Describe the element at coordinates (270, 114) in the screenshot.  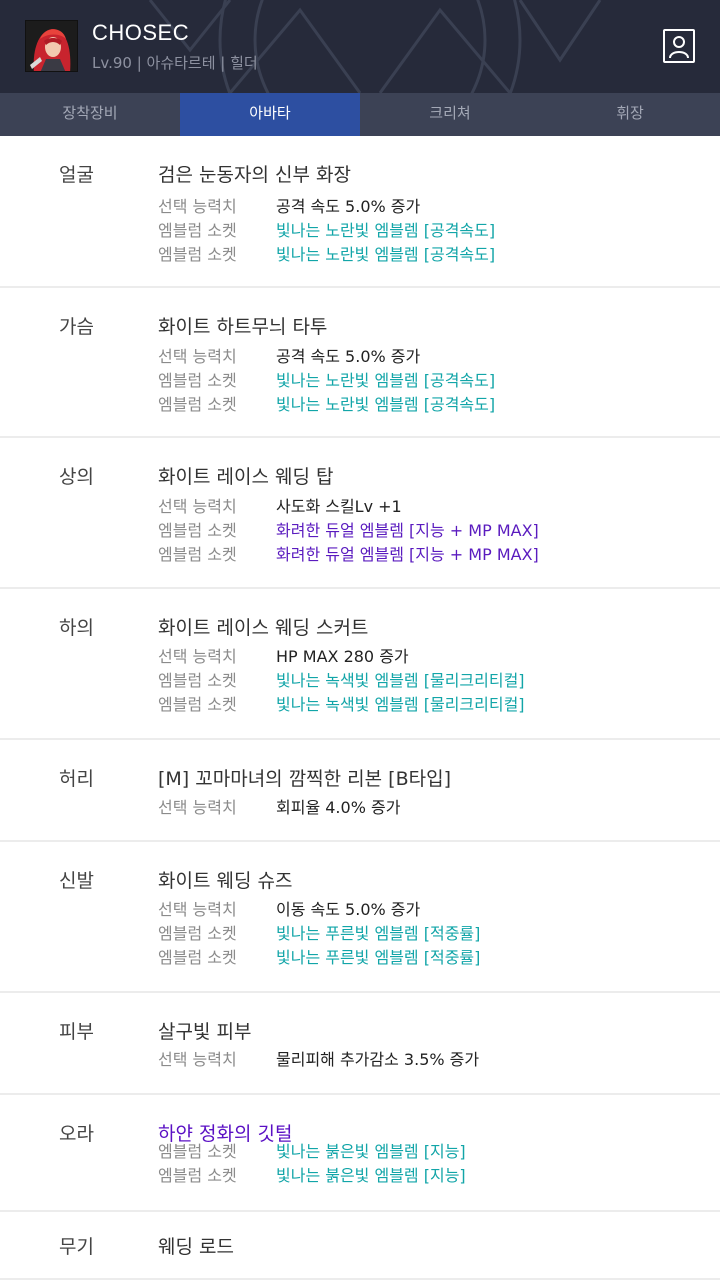
I see `tab-avatar: 아바타` at that location.